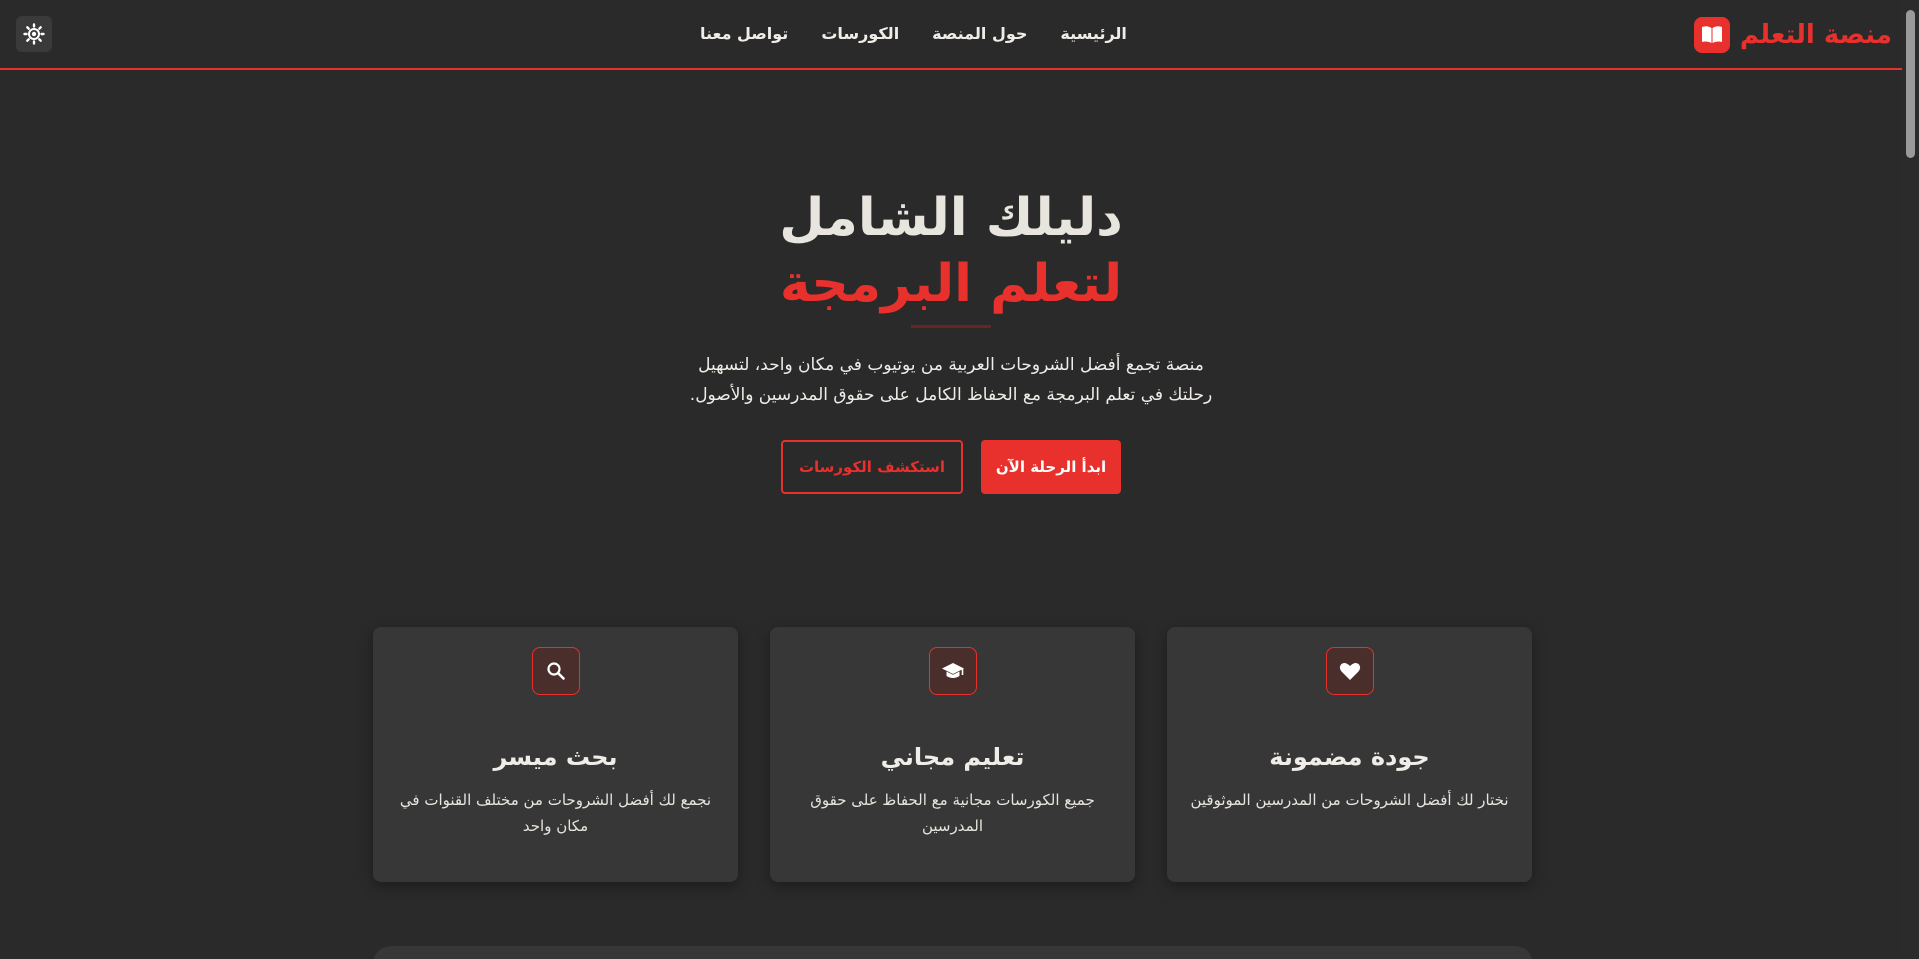 The width and height of the screenshot is (1919, 959). Describe the element at coordinates (951, 218) in the screenshot. I see `hero-title: دليلك الشامل` at that location.